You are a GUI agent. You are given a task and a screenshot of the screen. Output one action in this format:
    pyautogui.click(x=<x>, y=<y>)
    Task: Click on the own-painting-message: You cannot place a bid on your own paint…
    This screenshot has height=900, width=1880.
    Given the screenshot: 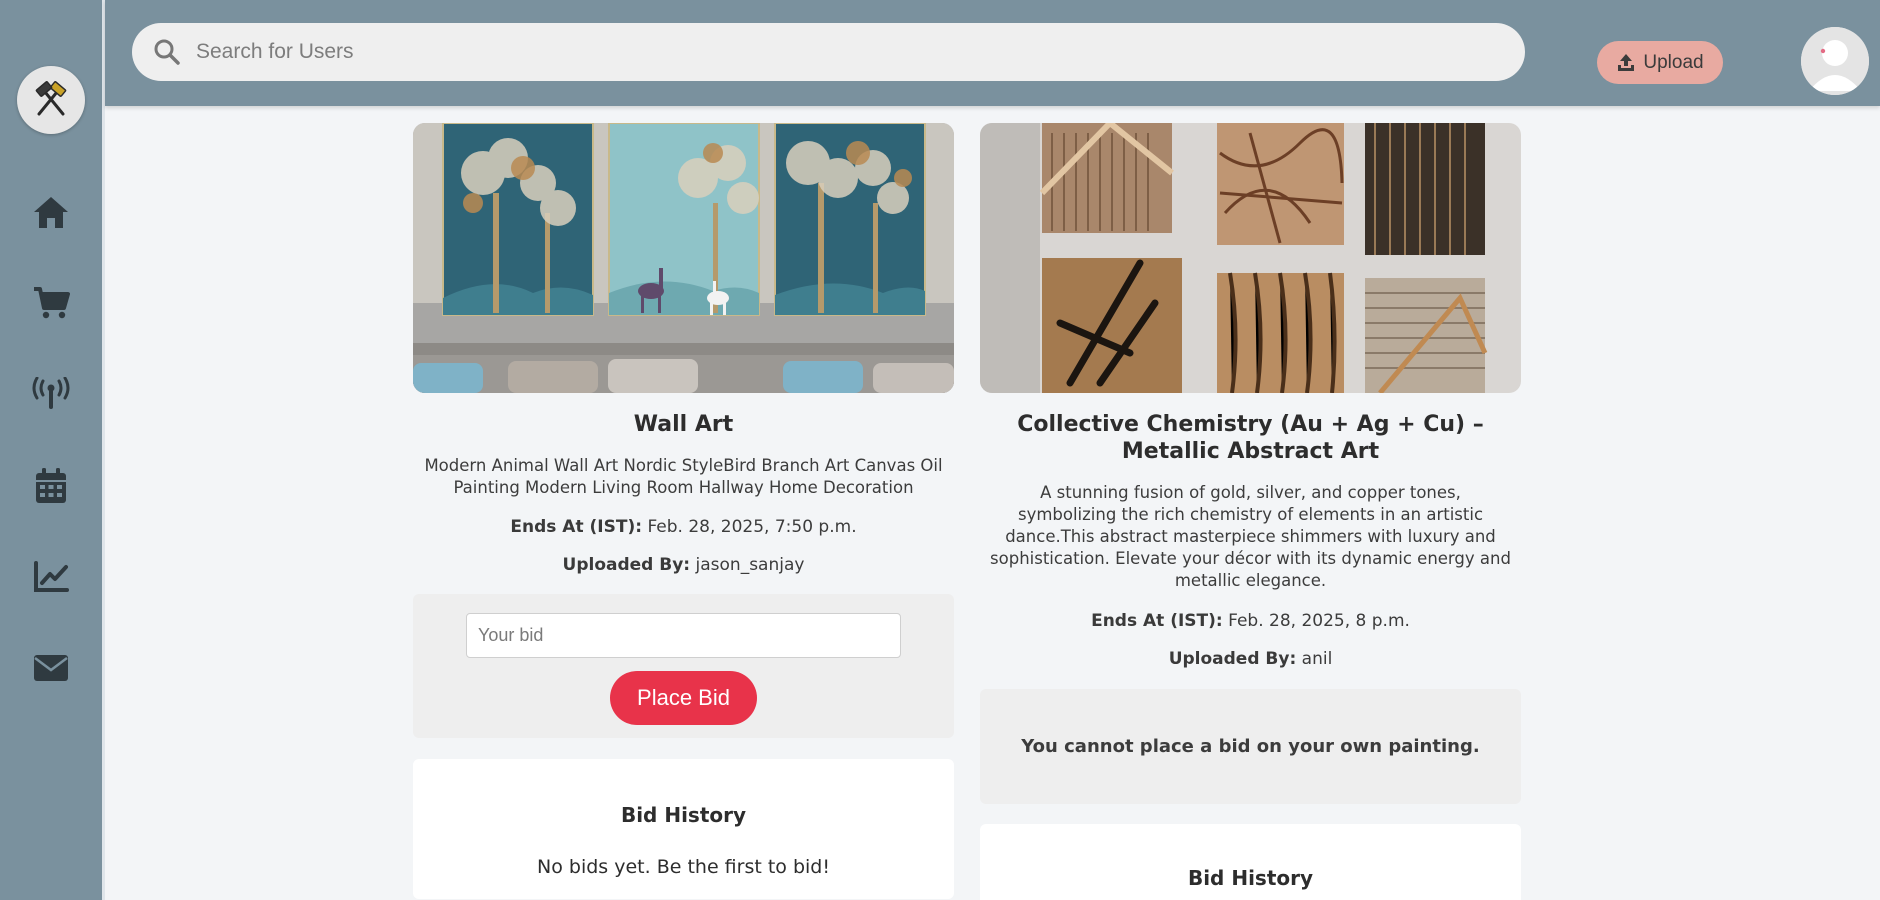 What is the action you would take?
    pyautogui.click(x=1250, y=746)
    